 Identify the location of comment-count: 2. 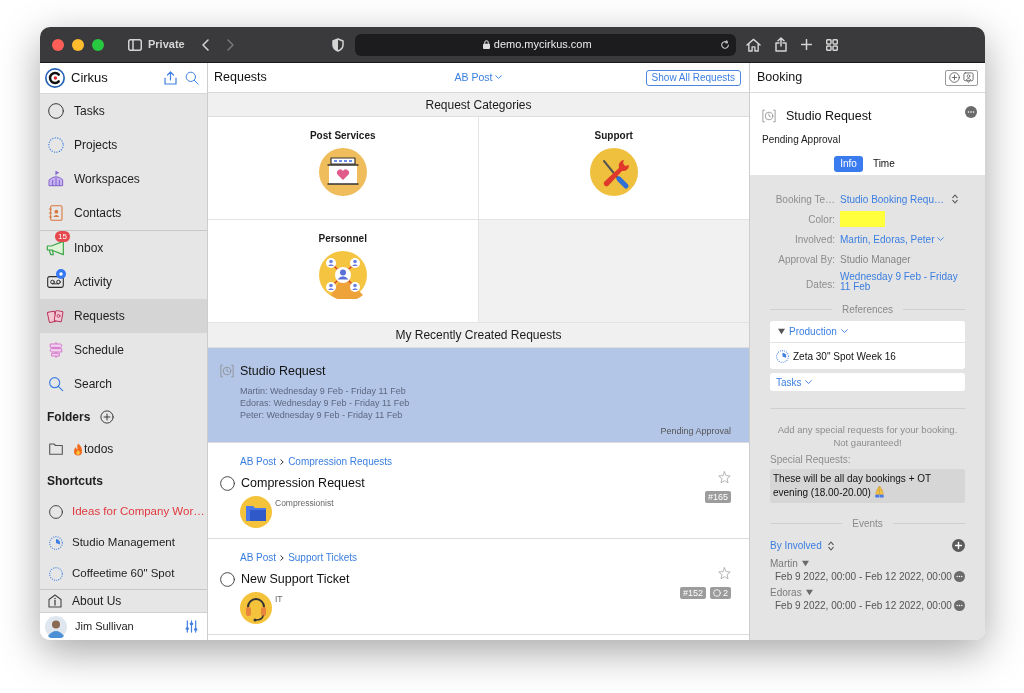
(725, 593).